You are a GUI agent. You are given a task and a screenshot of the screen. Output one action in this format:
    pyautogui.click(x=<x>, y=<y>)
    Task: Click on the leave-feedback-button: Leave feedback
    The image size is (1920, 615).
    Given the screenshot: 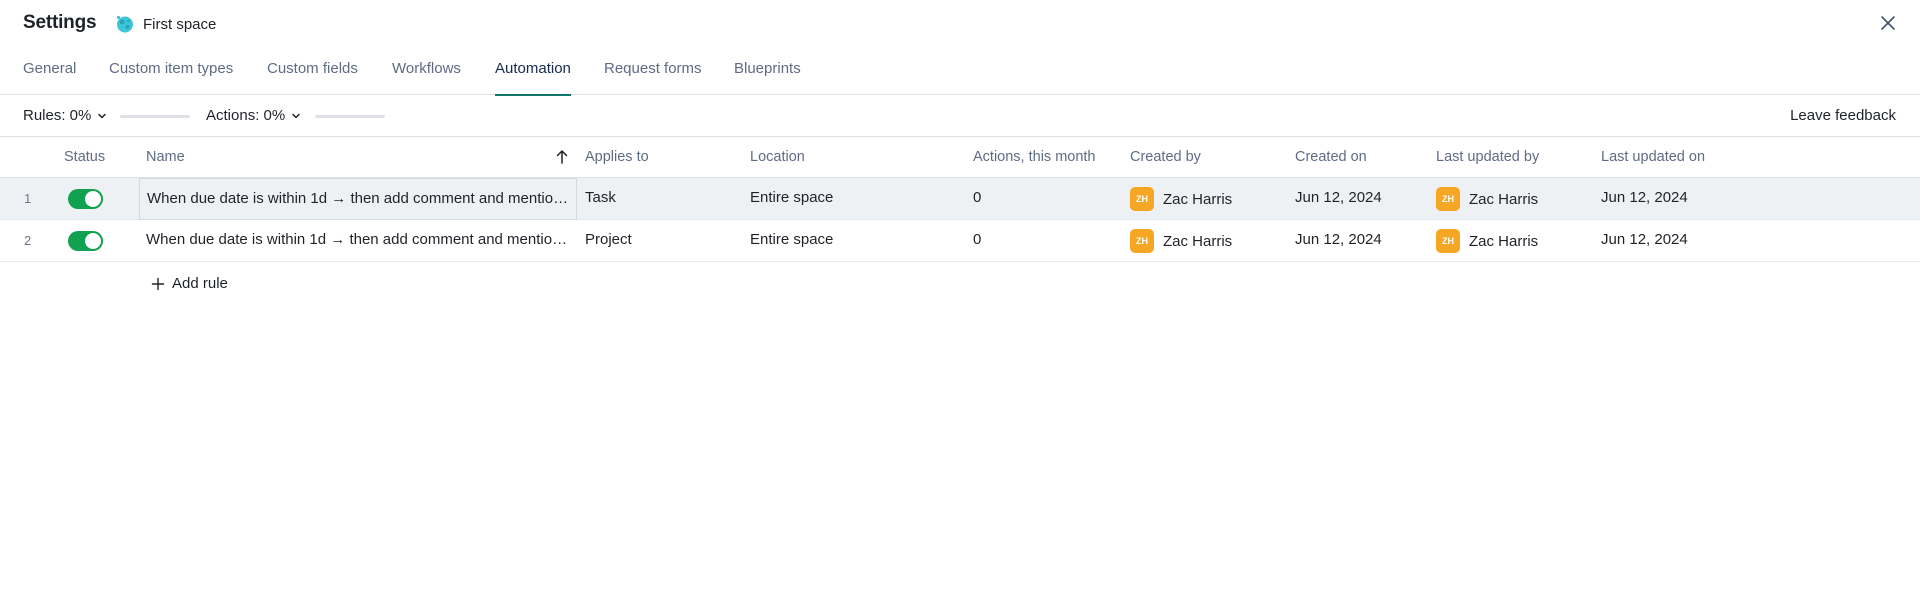 What is the action you would take?
    pyautogui.click(x=1843, y=115)
    